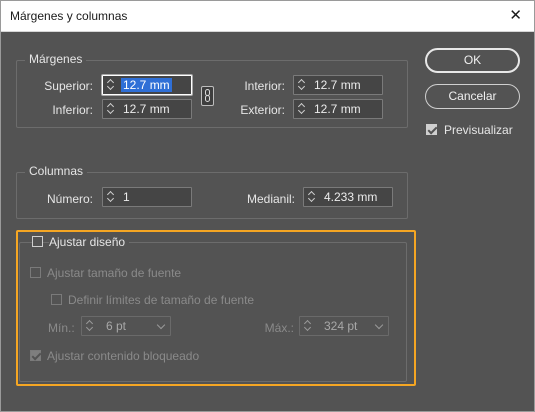 The width and height of the screenshot is (535, 412). Describe the element at coordinates (69, 16) in the screenshot. I see `dialog-title: Márgenes y columnas` at that location.